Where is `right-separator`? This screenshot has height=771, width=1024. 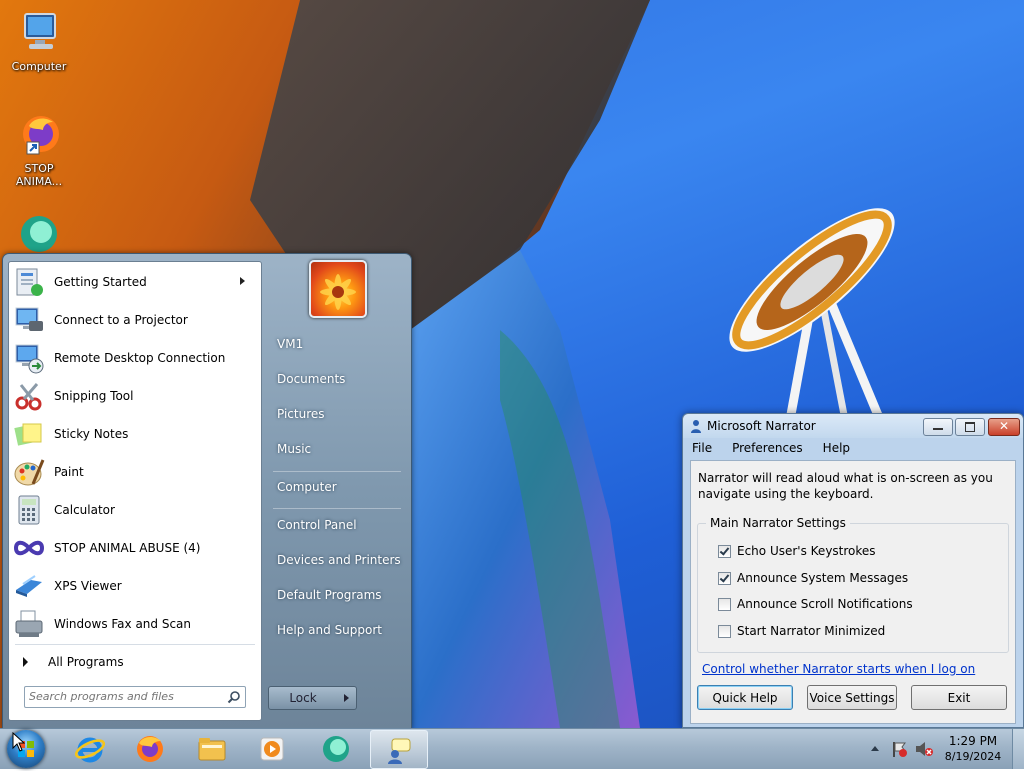 right-separator is located at coordinates (337, 508).